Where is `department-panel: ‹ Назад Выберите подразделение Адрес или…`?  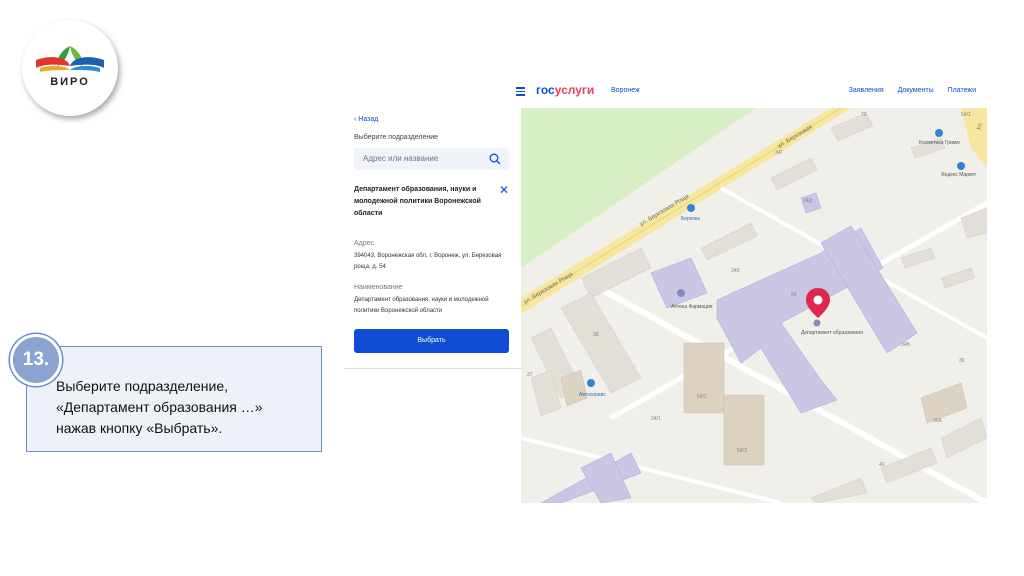
department-panel: ‹ Назад Выберите подразделение Адрес или… is located at coordinates (432, 238).